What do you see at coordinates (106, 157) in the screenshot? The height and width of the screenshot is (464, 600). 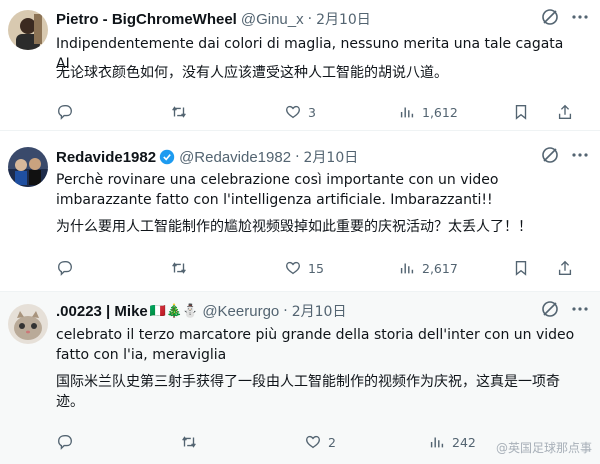 I see `display-name: Redavide1982` at bounding box center [106, 157].